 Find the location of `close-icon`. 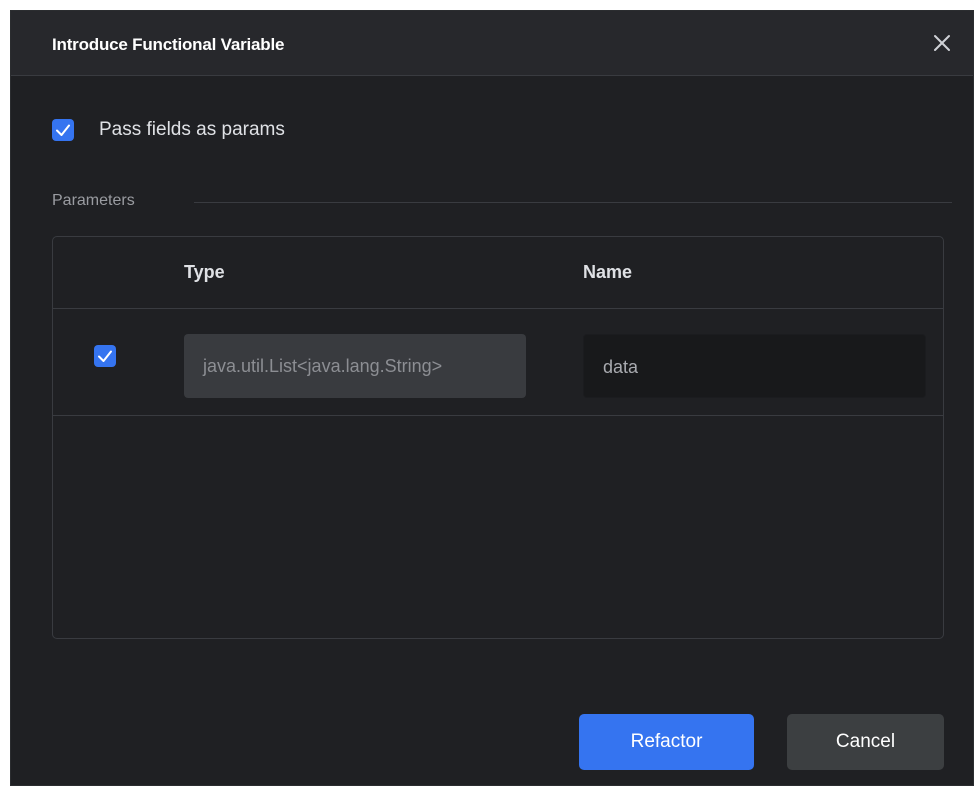

close-icon is located at coordinates (942, 43).